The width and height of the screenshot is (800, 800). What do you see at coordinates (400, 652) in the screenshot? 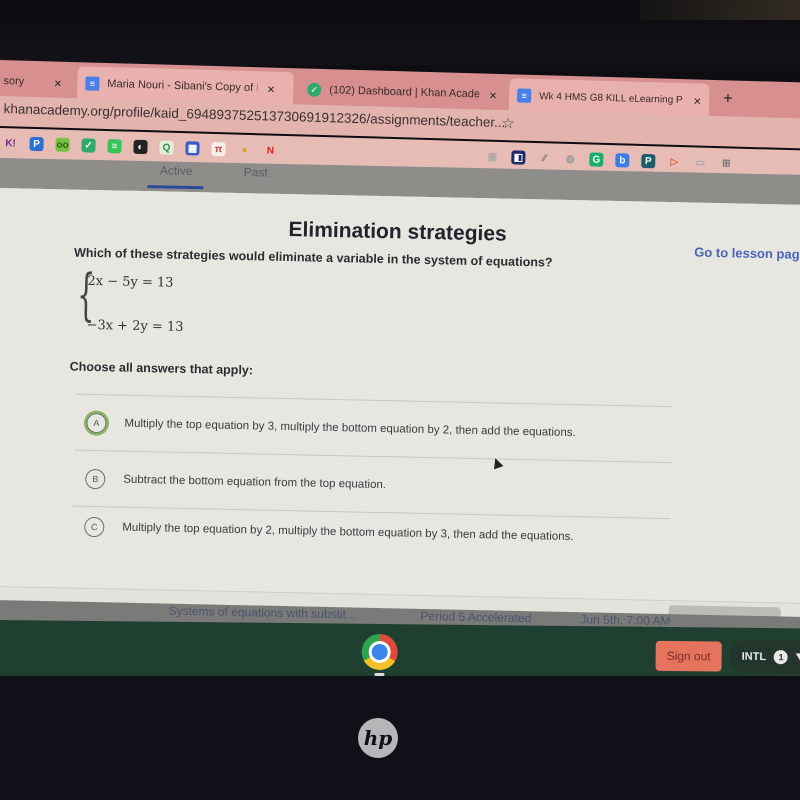
I see `chromeos-shelf: Sign out INTL 1` at bounding box center [400, 652].